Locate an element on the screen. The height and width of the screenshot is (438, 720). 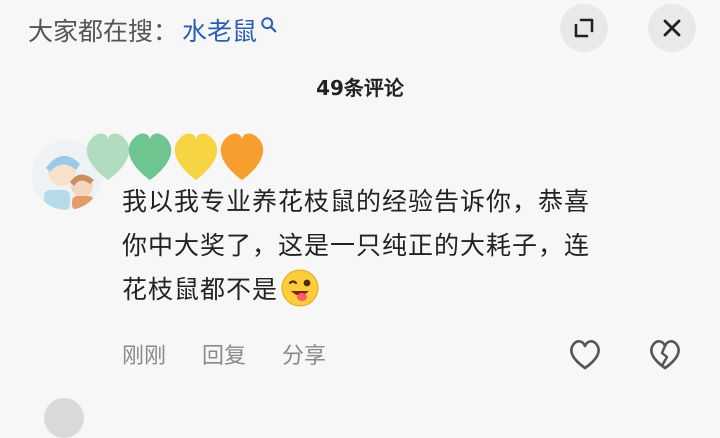
search-icon is located at coordinates (269, 25).